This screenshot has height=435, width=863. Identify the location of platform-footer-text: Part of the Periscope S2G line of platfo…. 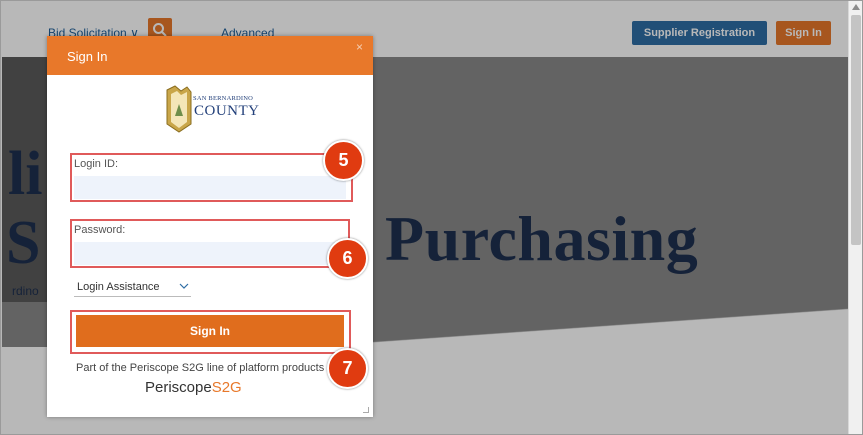
(200, 368).